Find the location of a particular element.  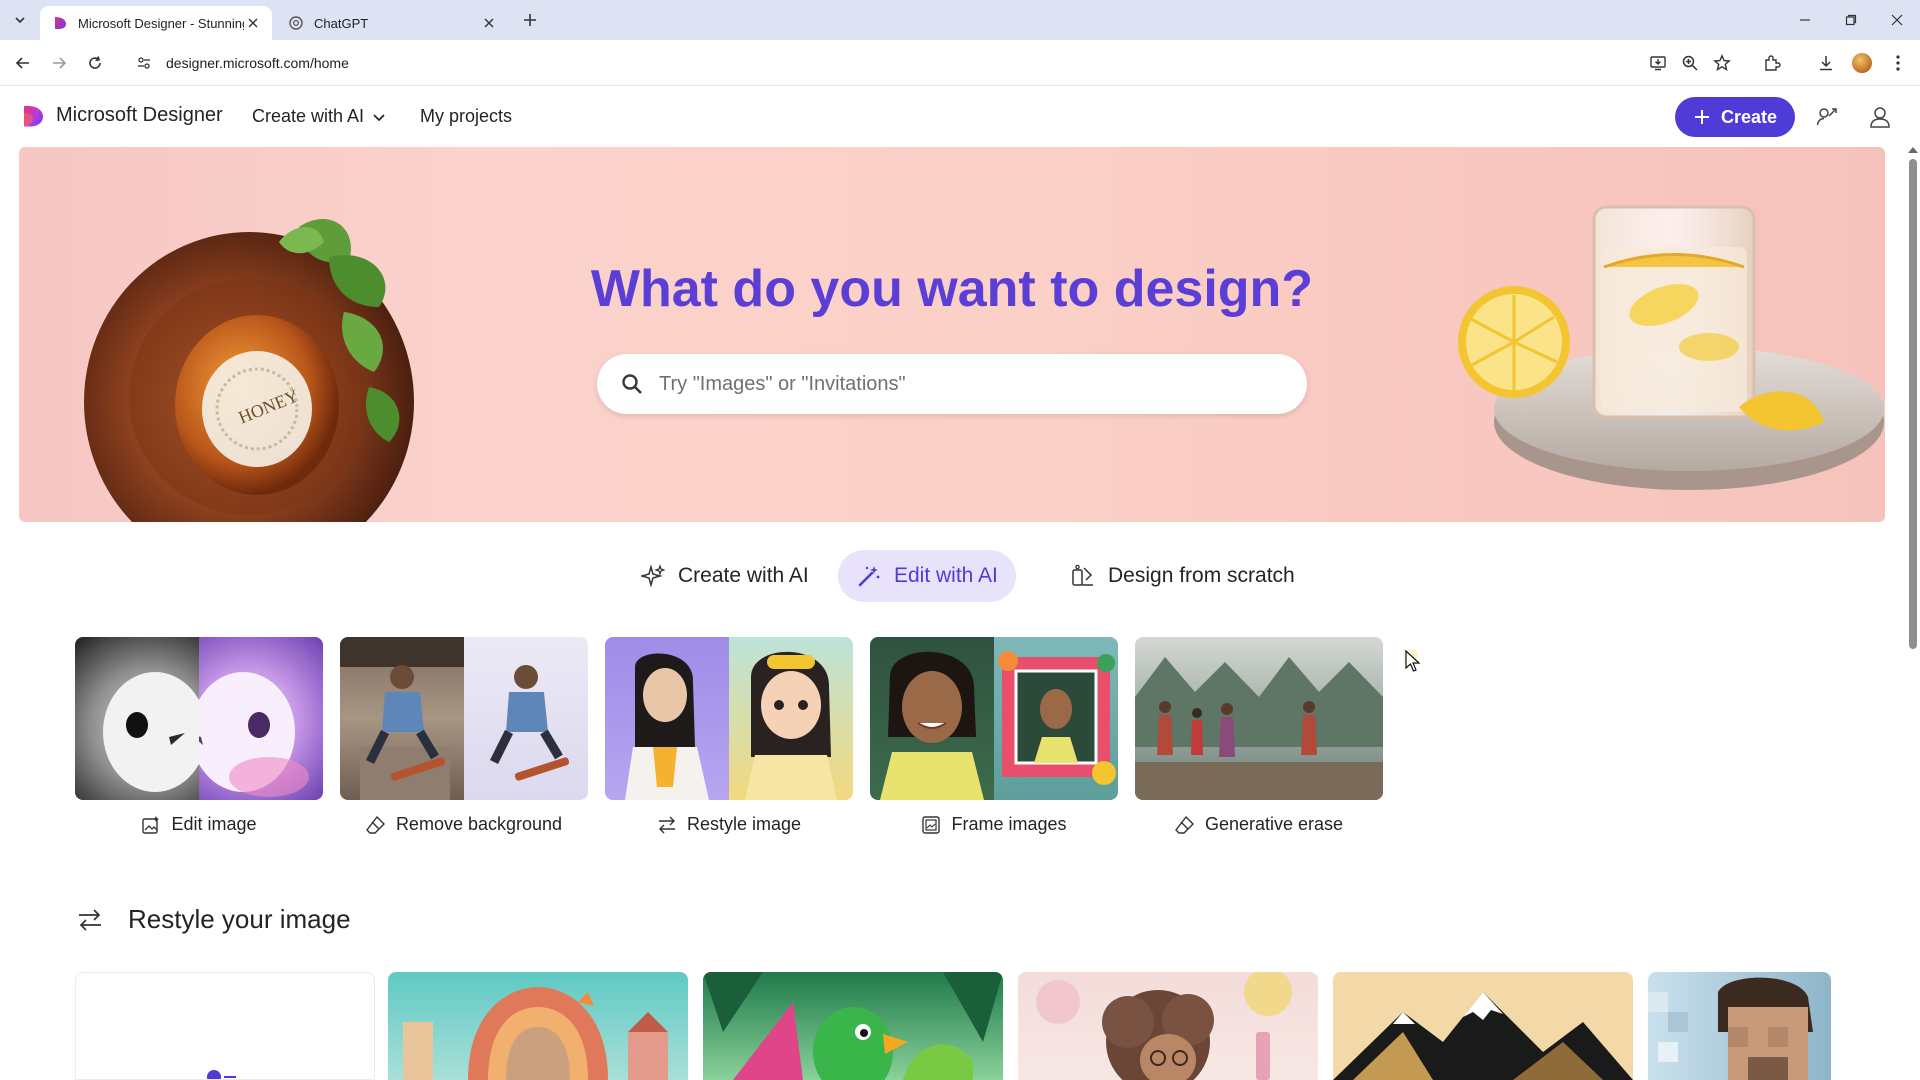

restyle-card-upload is located at coordinates (225, 1026).